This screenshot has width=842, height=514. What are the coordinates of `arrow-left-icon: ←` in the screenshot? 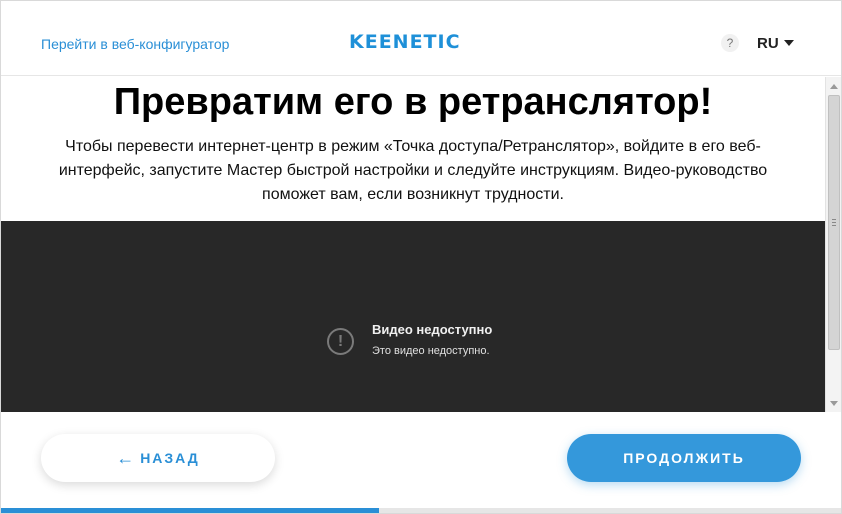 It's located at (125, 458).